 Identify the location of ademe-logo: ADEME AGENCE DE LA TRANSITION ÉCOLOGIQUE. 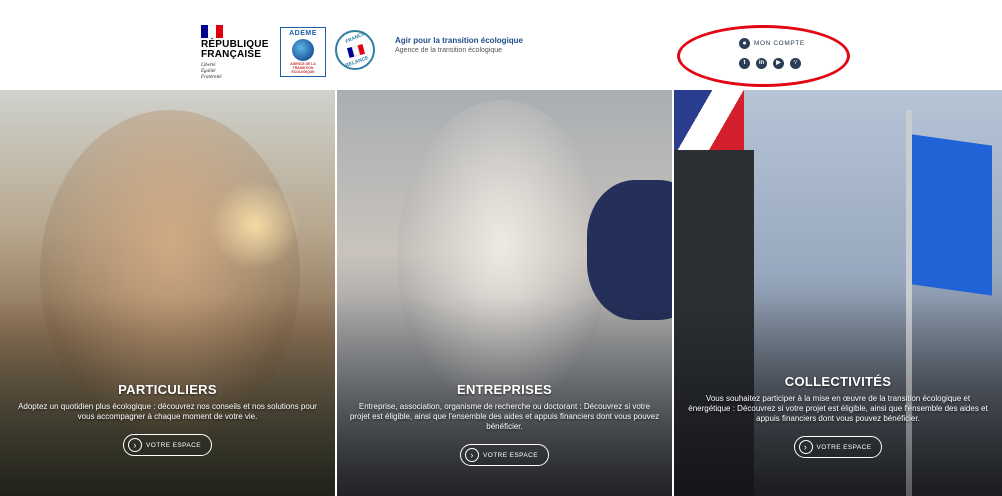
(303, 52).